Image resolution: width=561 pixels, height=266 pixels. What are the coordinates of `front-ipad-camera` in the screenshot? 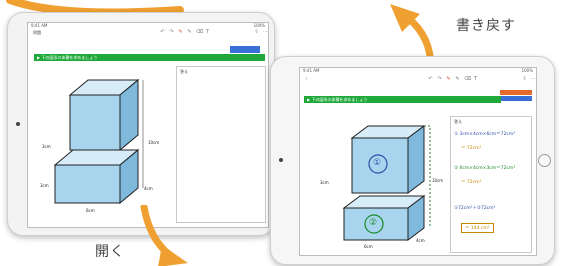 It's located at (281, 160).